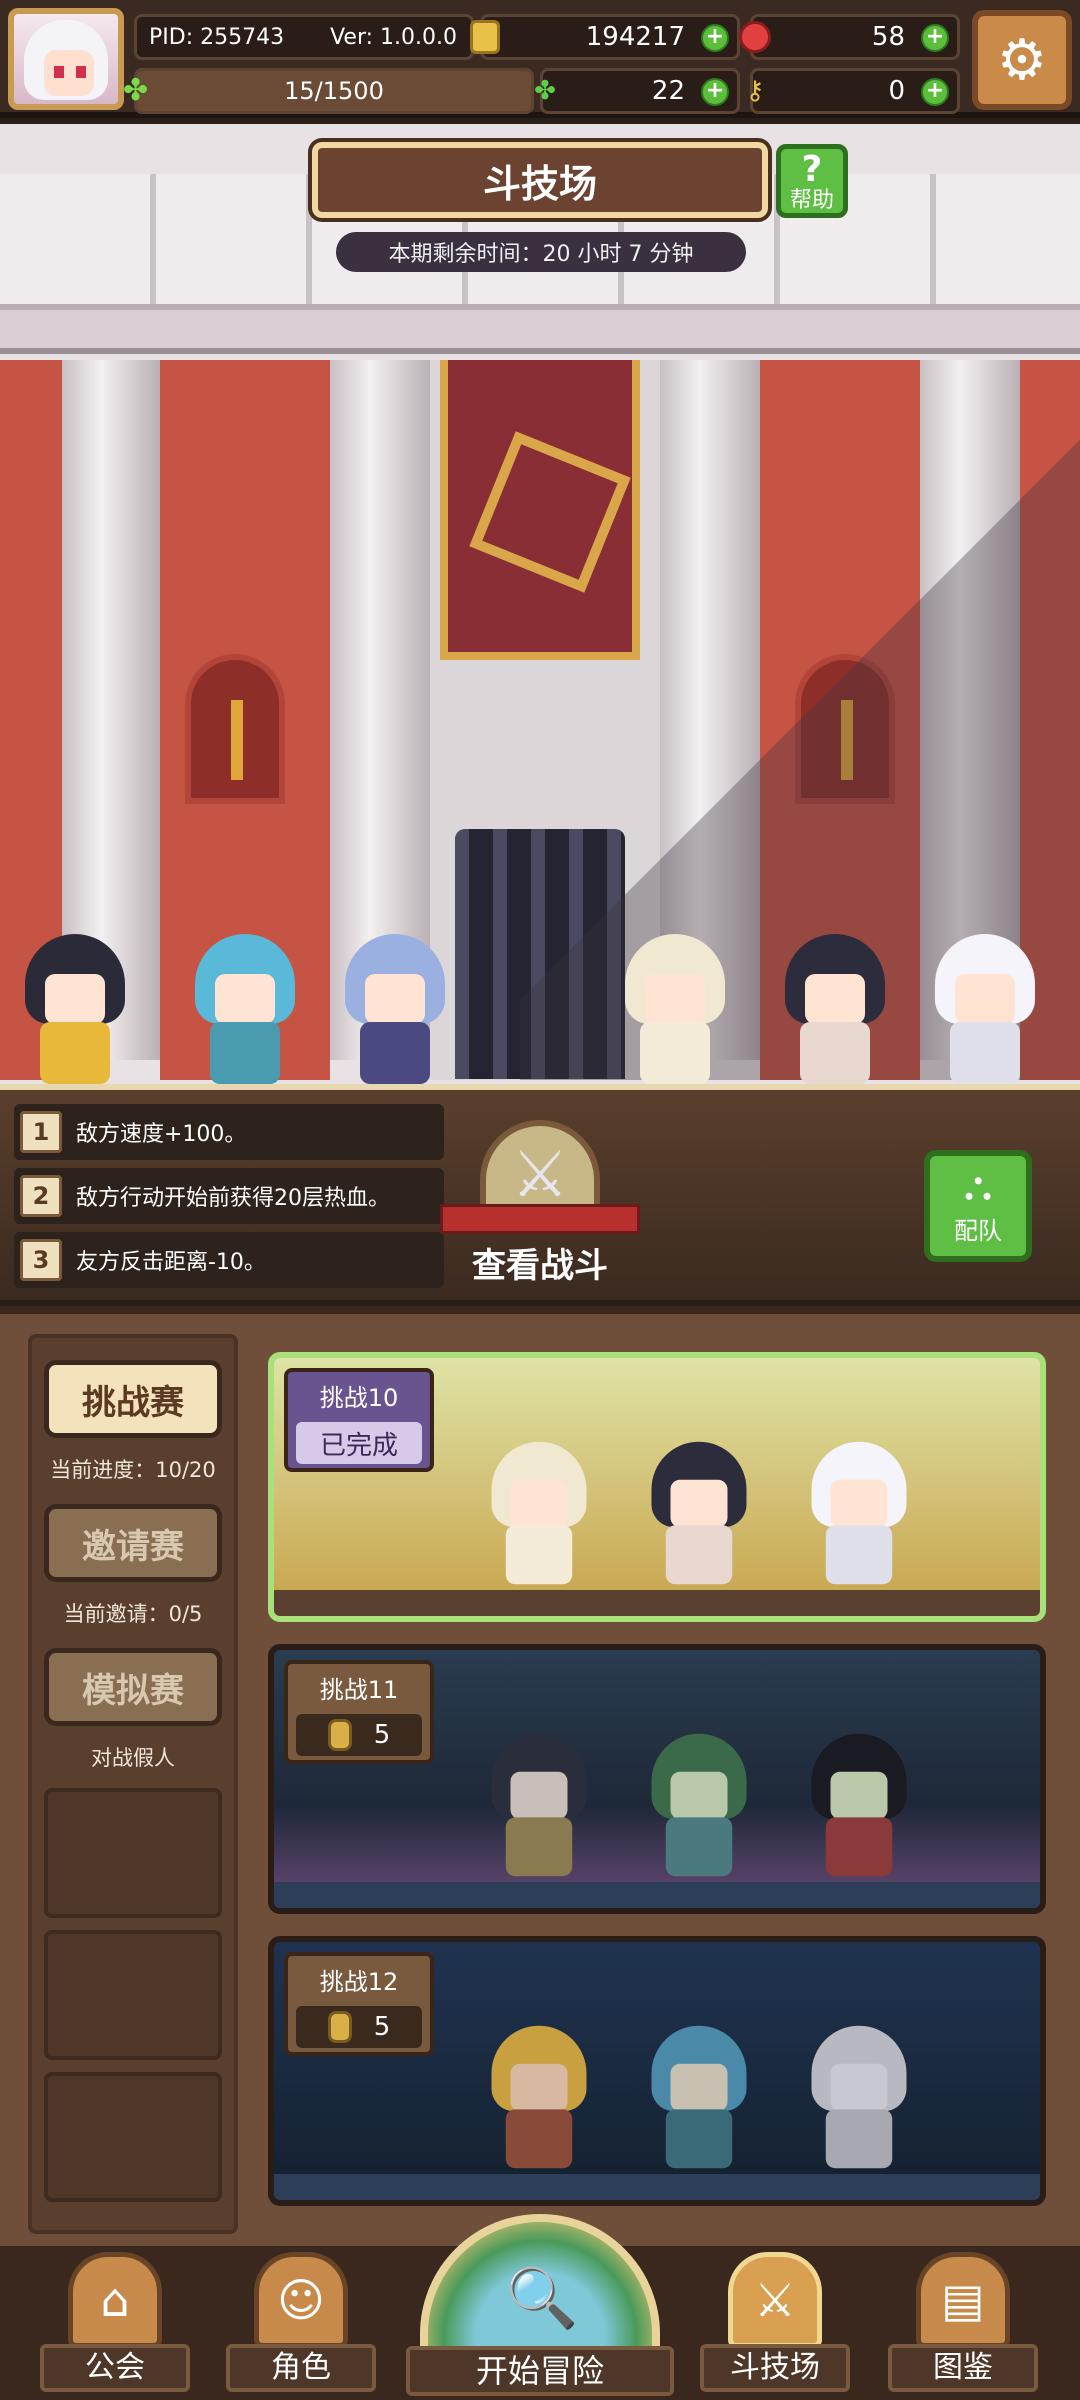  I want to click on nav-codex: ▤ 图鉴, so click(963, 2324).